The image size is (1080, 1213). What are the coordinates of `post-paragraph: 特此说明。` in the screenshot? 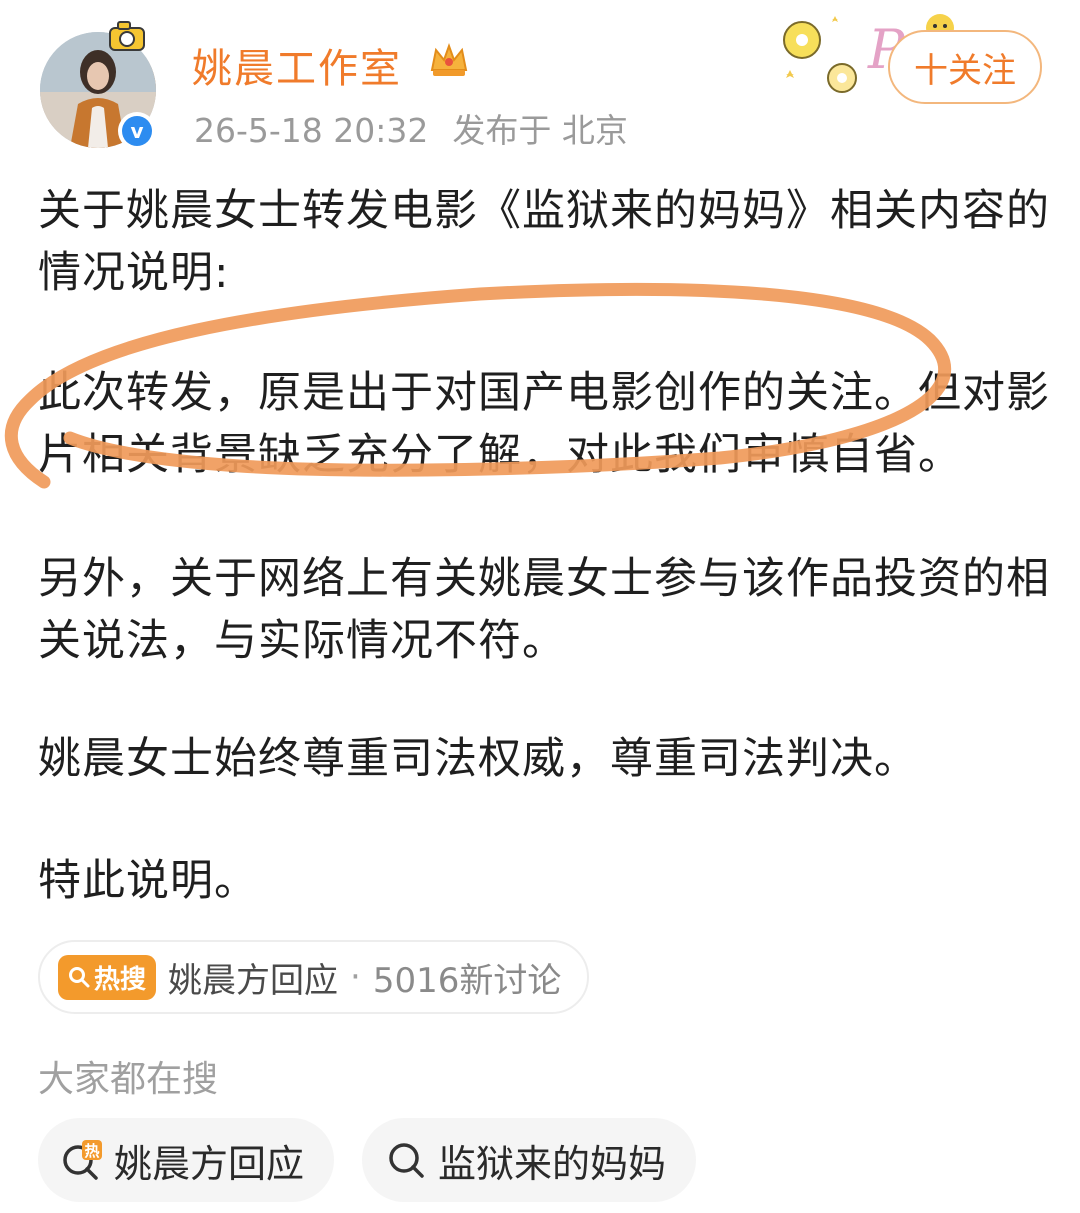 It's located at (148, 881).